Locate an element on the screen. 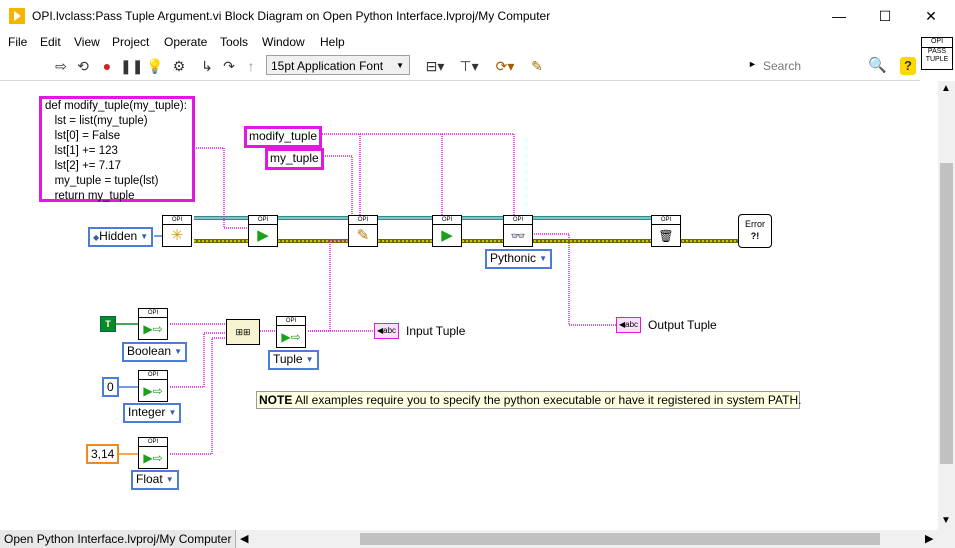  trash-icon: 🗑 is located at coordinates (666, 236).